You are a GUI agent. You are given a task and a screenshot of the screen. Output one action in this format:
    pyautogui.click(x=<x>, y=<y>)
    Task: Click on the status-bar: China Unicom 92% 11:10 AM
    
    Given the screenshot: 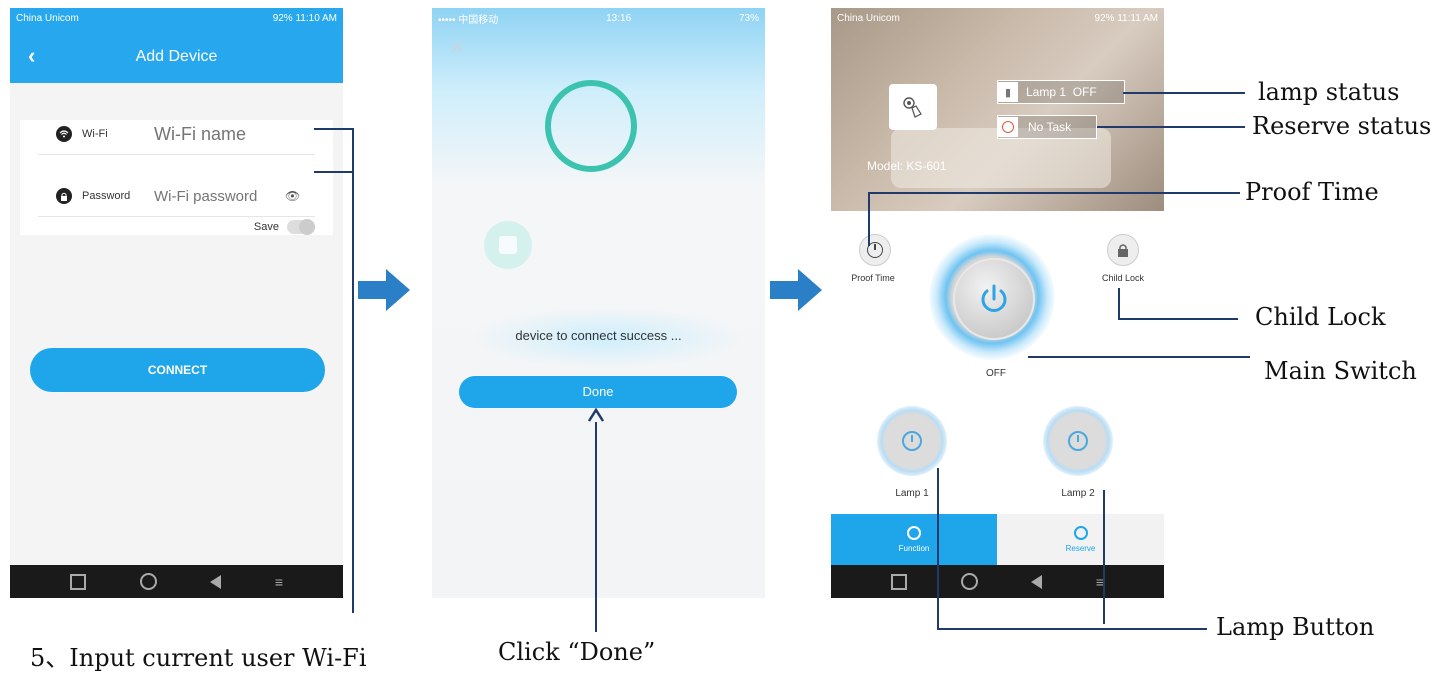 What is the action you would take?
    pyautogui.click(x=176, y=18)
    